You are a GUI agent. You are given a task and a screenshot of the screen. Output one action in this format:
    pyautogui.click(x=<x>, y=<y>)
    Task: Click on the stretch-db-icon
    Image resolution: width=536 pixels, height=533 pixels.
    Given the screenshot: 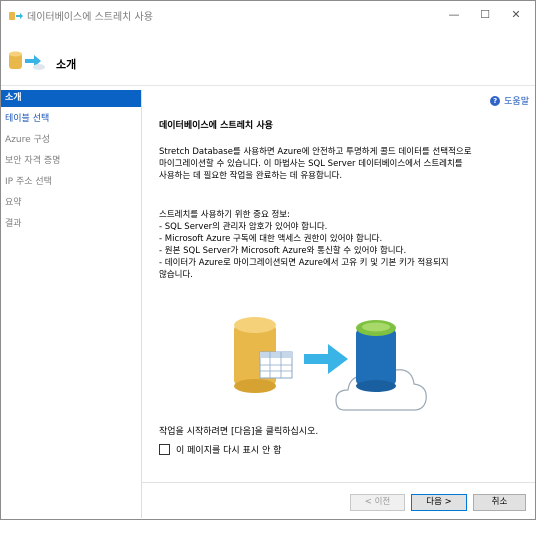 What is the action you would take?
    pyautogui.click(x=27, y=60)
    